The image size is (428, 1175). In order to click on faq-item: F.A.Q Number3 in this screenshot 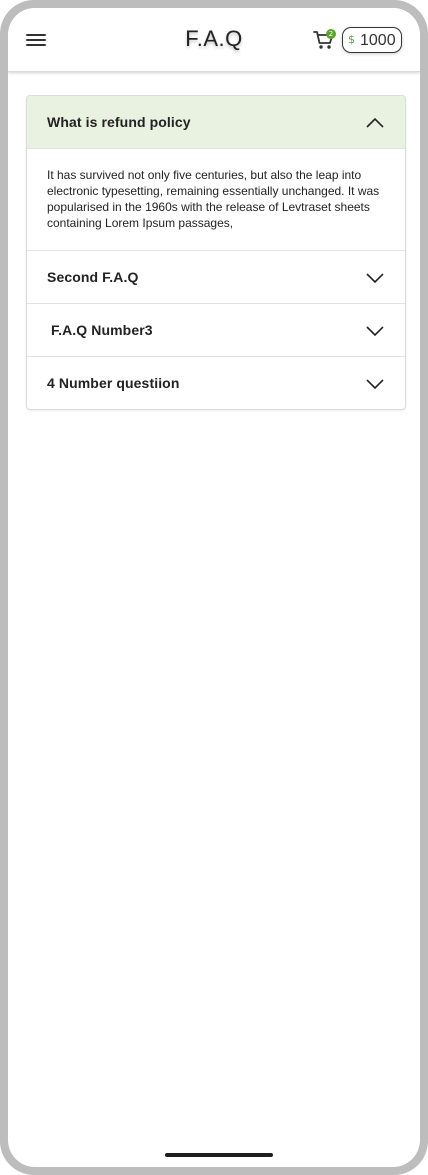, I will do `click(216, 329)`.